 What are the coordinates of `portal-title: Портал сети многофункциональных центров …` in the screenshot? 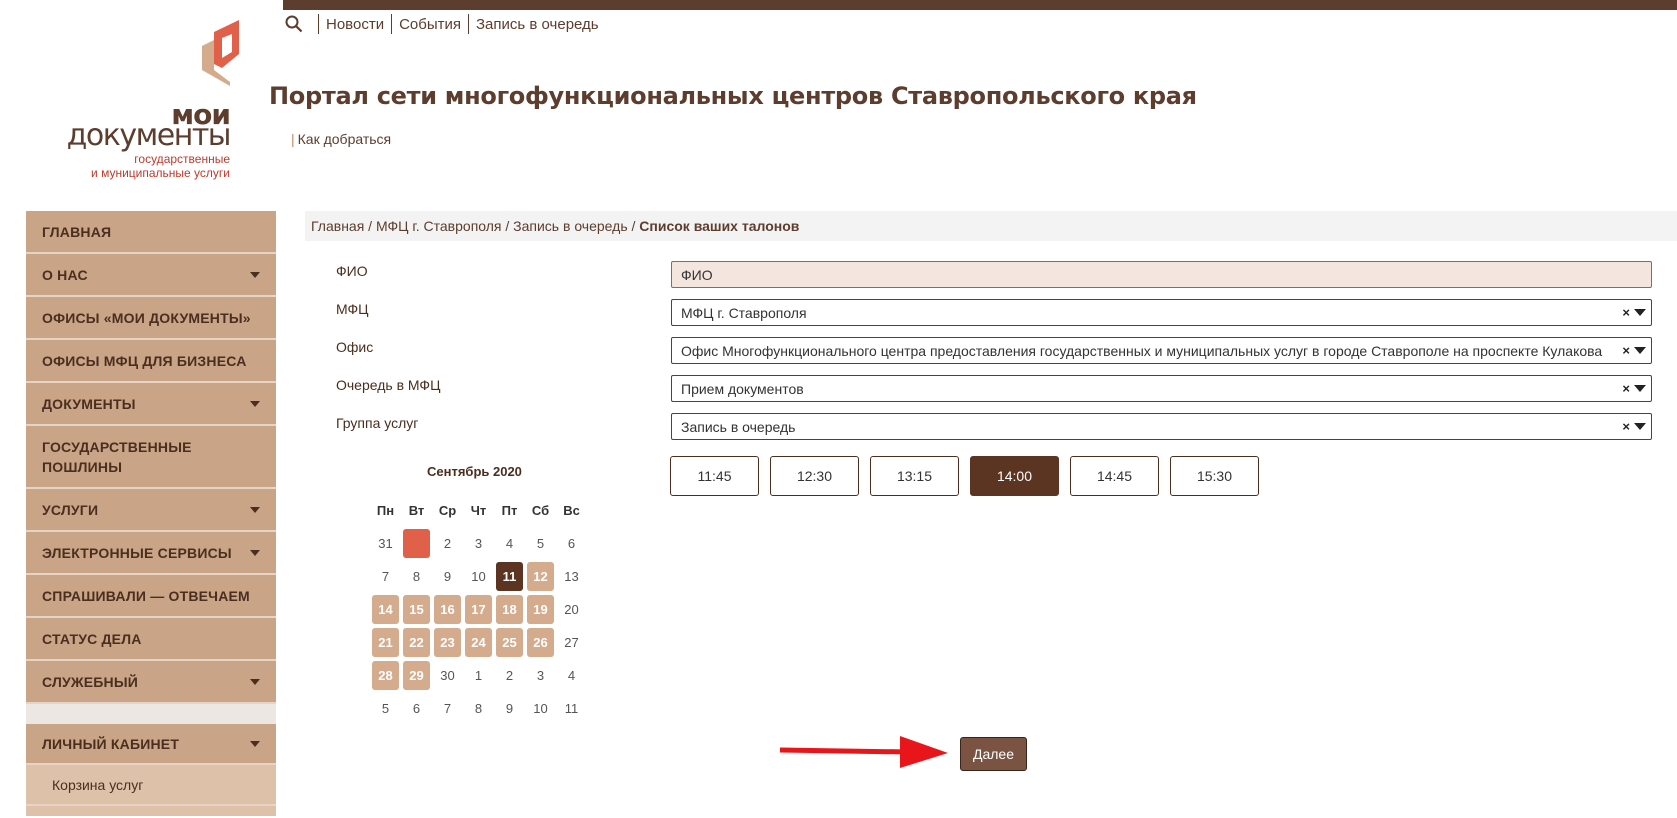 It's located at (733, 96).